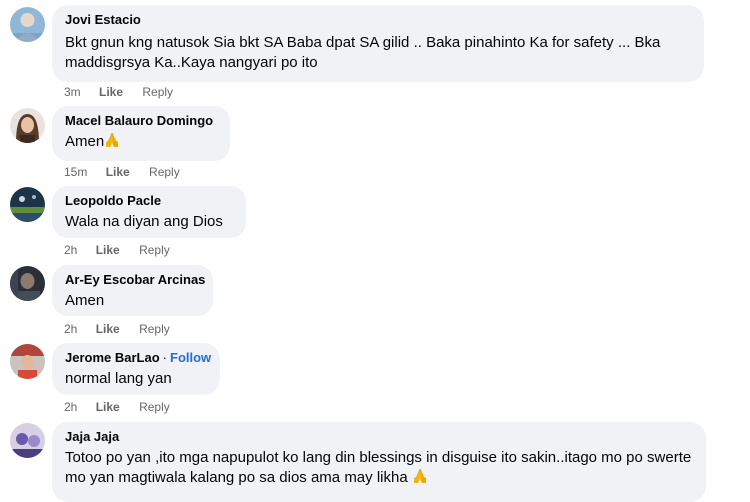 The height and width of the screenshot is (502, 750). What do you see at coordinates (75, 172) in the screenshot?
I see `comment-time: 15m` at bounding box center [75, 172].